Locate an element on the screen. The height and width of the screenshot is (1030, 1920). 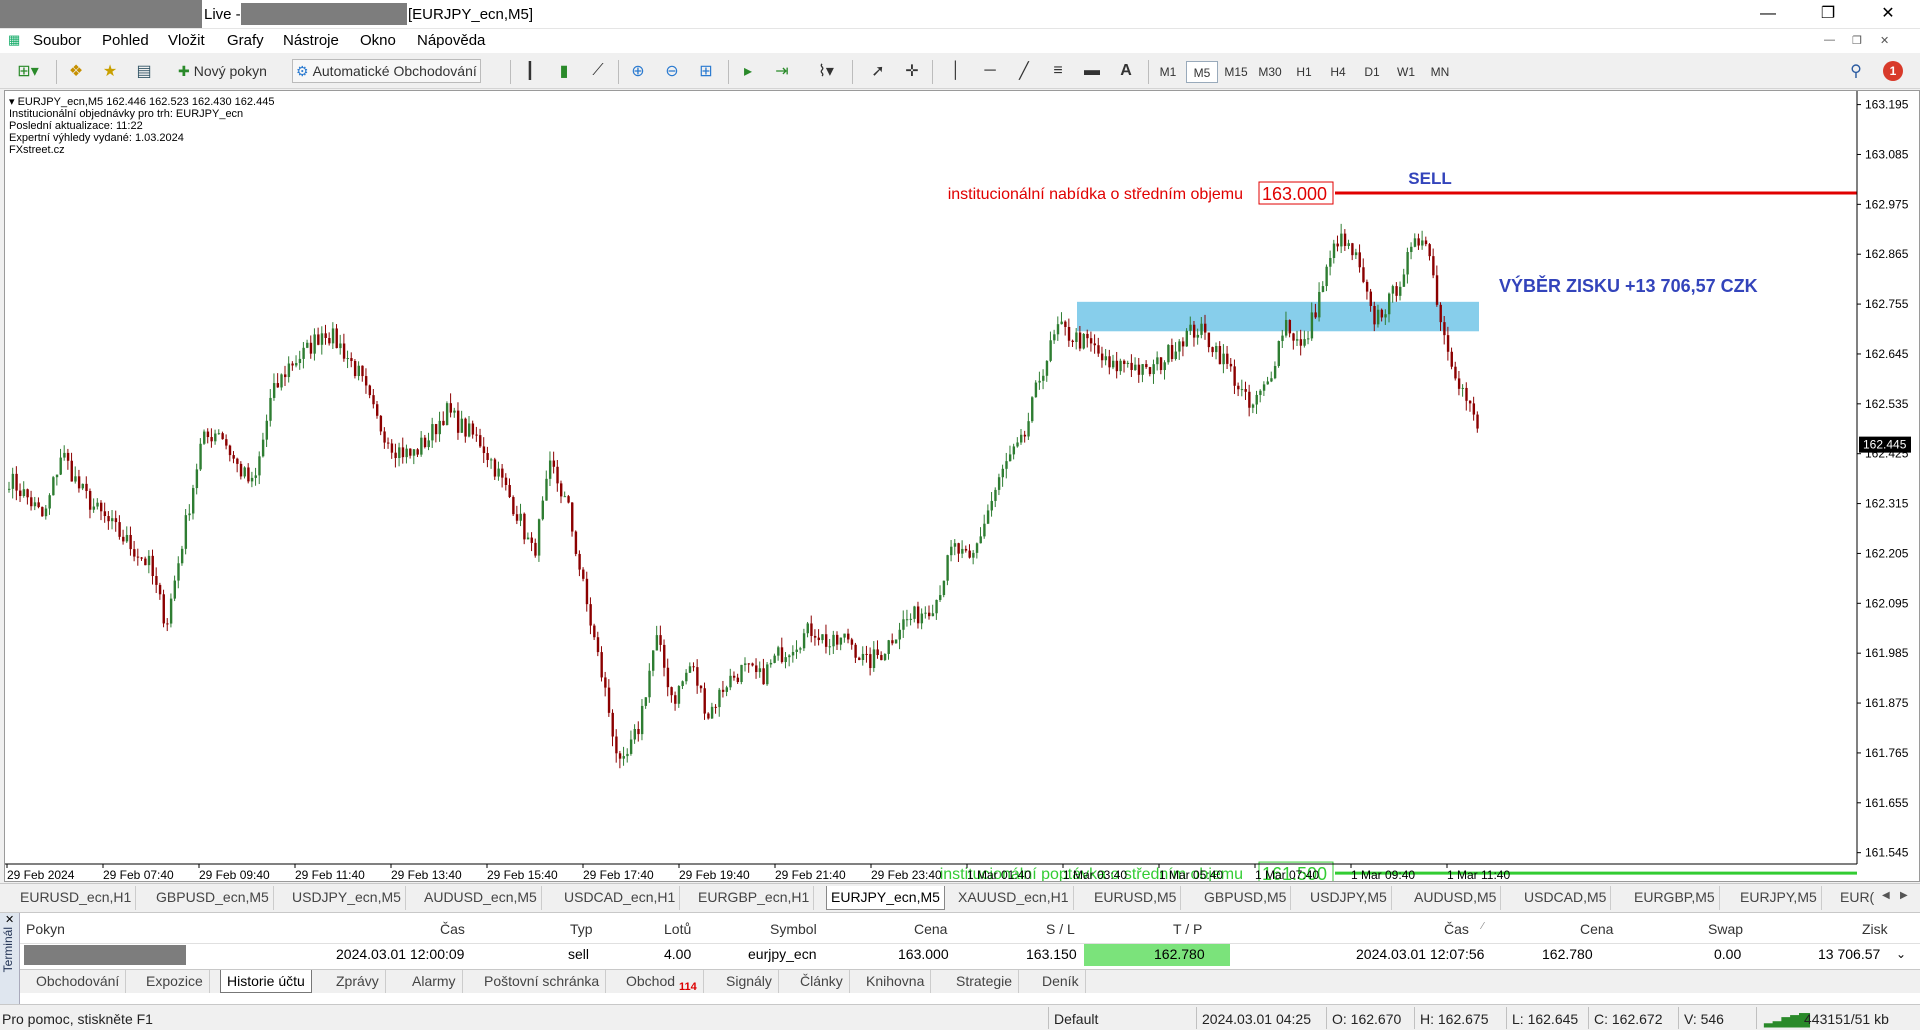
chart-menu-arrow-icon: ▾ is located at coordinates (13, 102).